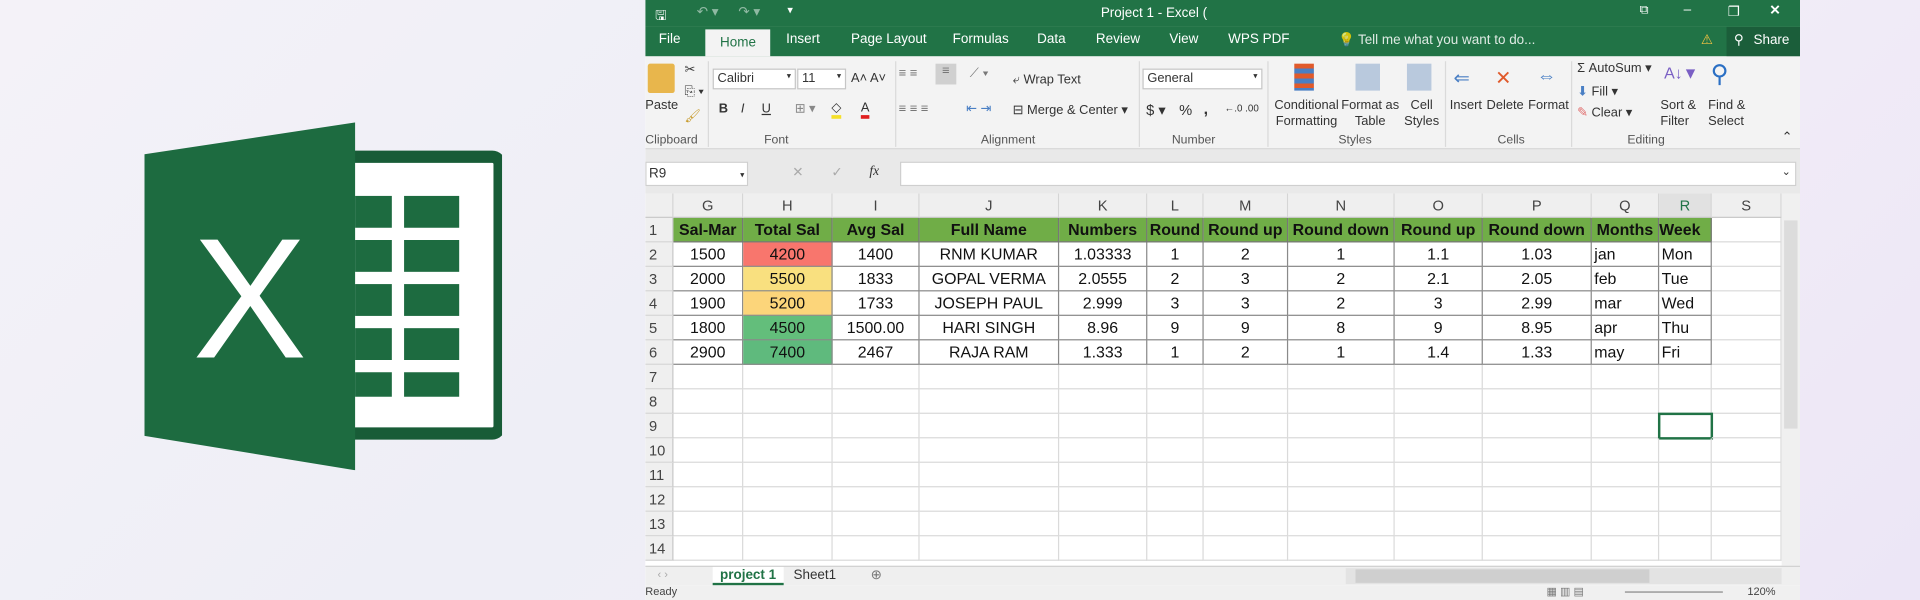 This screenshot has height=600, width=1920. Describe the element at coordinates (659, 377) in the screenshot. I see `row-header-7: 7` at that location.